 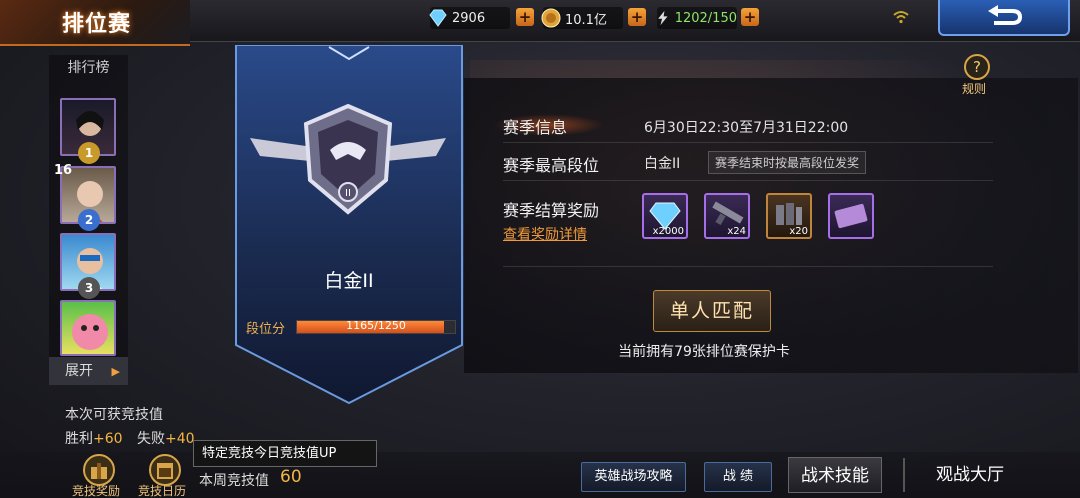 I want to click on add-diamond-button: +, so click(x=525, y=17).